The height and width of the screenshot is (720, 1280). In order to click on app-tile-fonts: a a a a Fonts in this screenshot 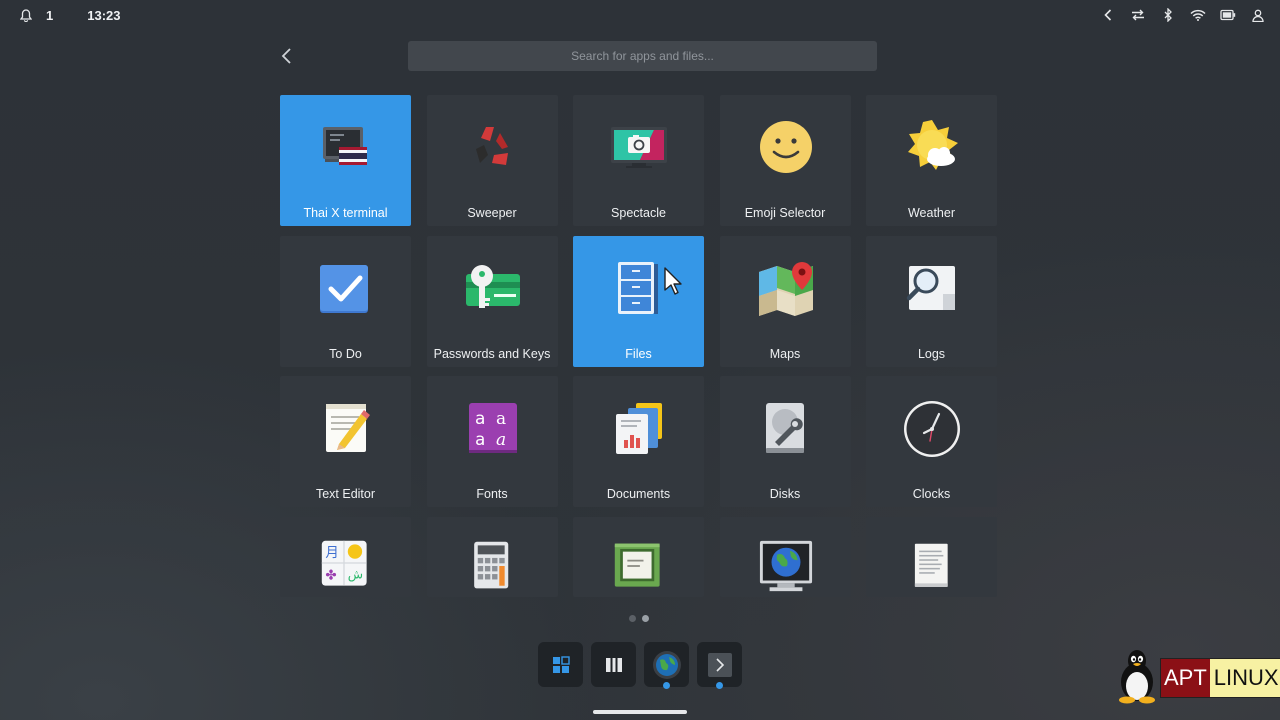, I will do `click(492, 441)`.